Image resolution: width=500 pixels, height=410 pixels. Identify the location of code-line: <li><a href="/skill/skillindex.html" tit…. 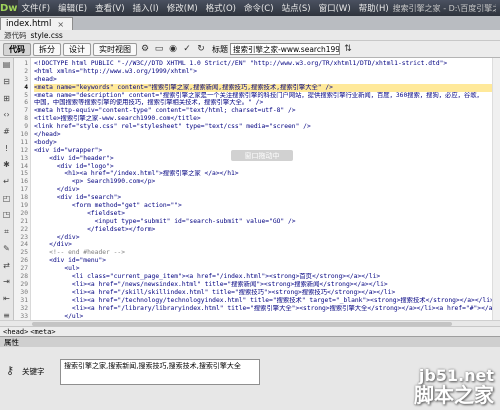
(263, 293).